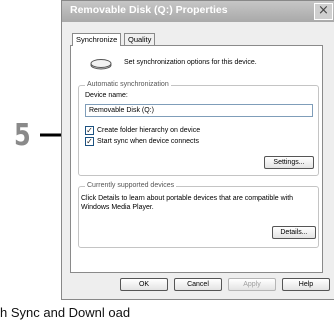  I want to click on tab-synchronize: Synchronize, so click(97, 39).